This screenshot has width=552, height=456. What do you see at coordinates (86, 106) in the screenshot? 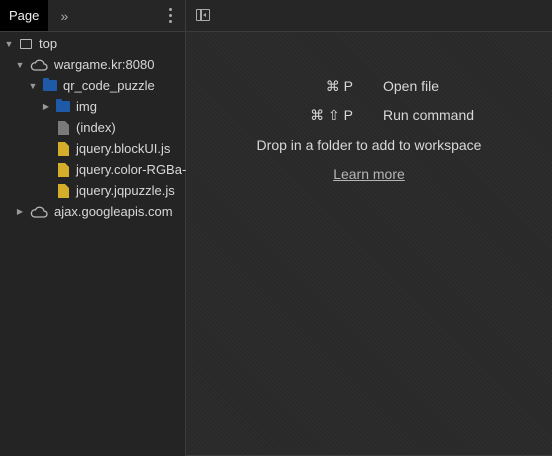
I see `tree-item-label: img` at bounding box center [86, 106].